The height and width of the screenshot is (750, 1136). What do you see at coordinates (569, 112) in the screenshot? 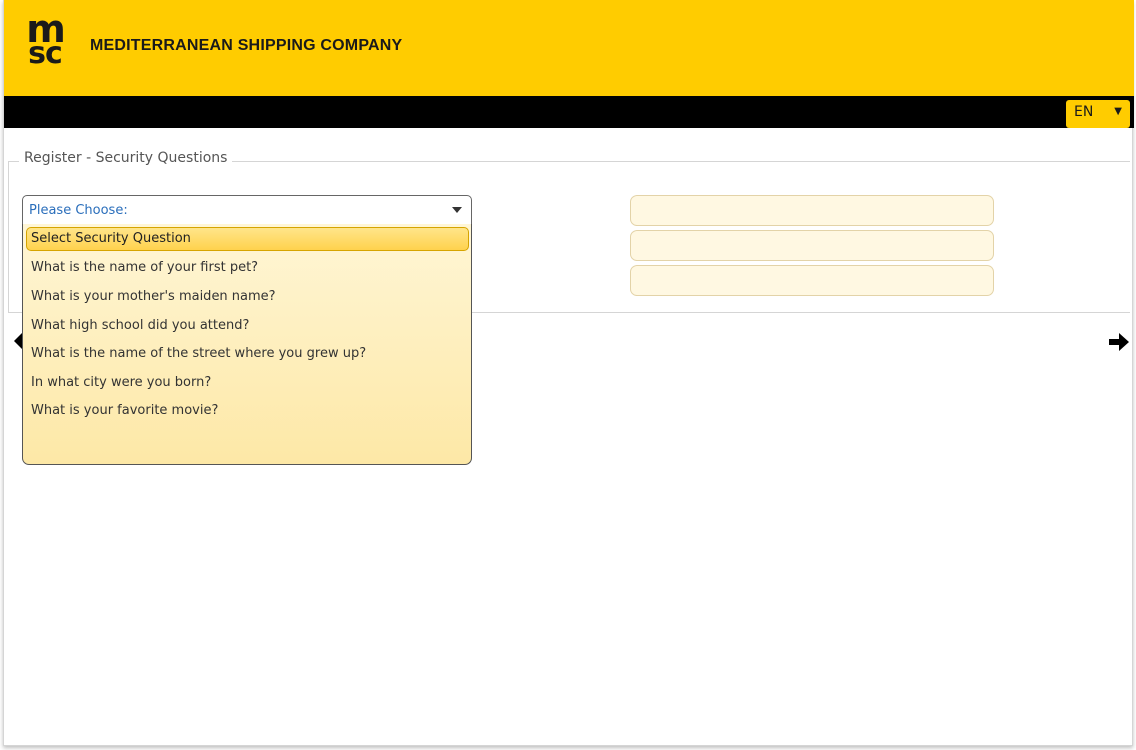
I see `top-nav-bar: EN ▼` at bounding box center [569, 112].